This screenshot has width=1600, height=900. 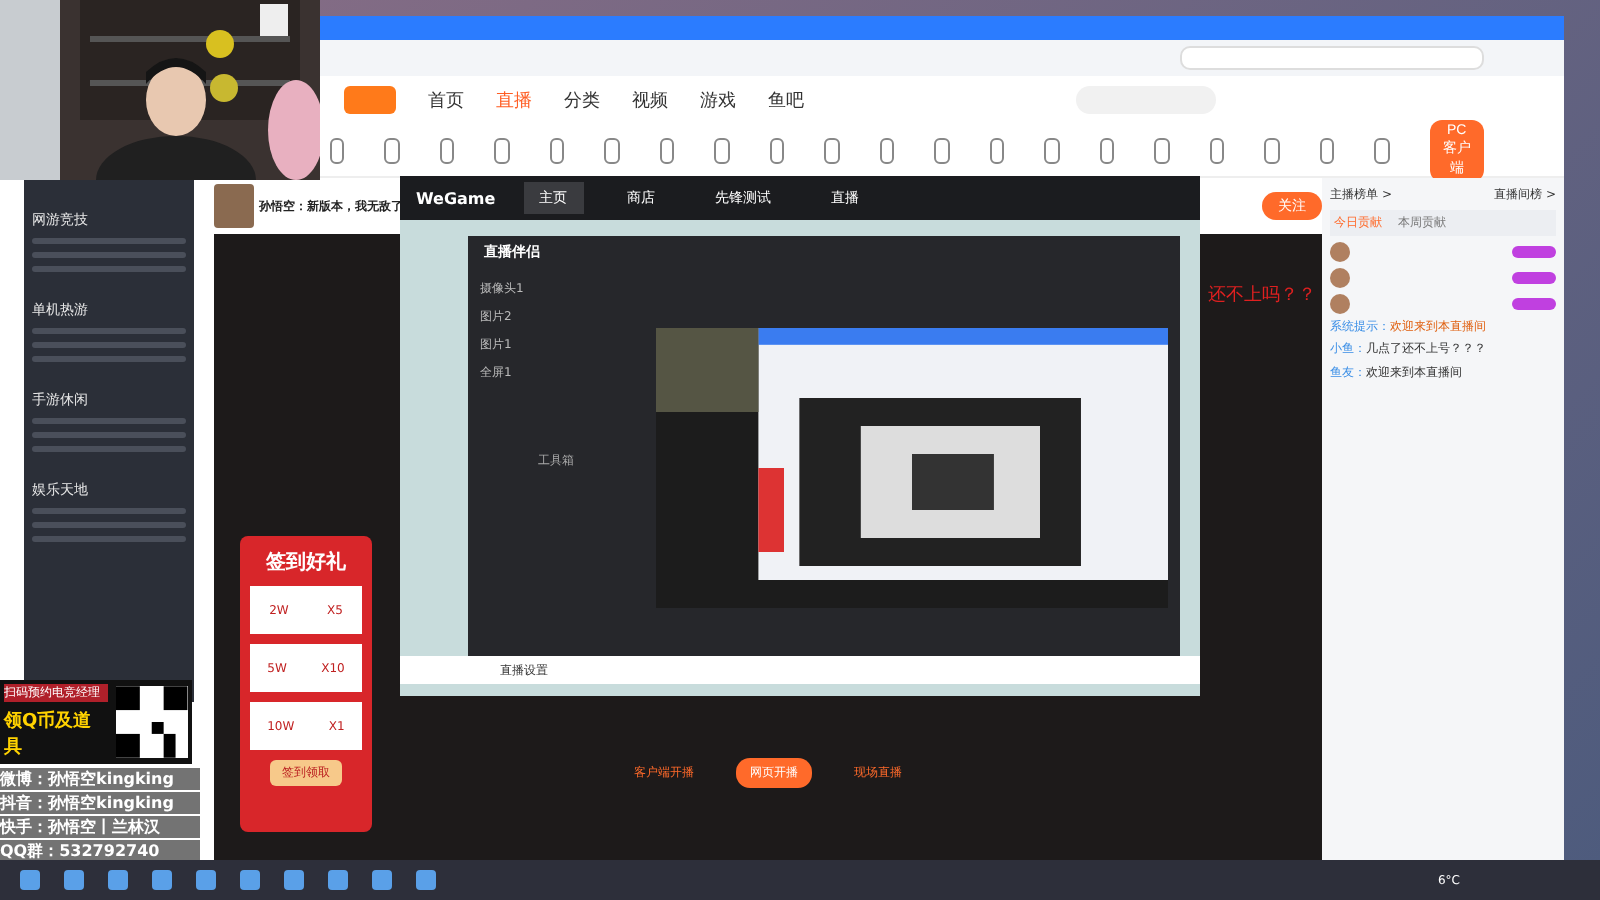 What do you see at coordinates (306, 562) in the screenshot?
I see `panel-title: 签到好礼` at bounding box center [306, 562].